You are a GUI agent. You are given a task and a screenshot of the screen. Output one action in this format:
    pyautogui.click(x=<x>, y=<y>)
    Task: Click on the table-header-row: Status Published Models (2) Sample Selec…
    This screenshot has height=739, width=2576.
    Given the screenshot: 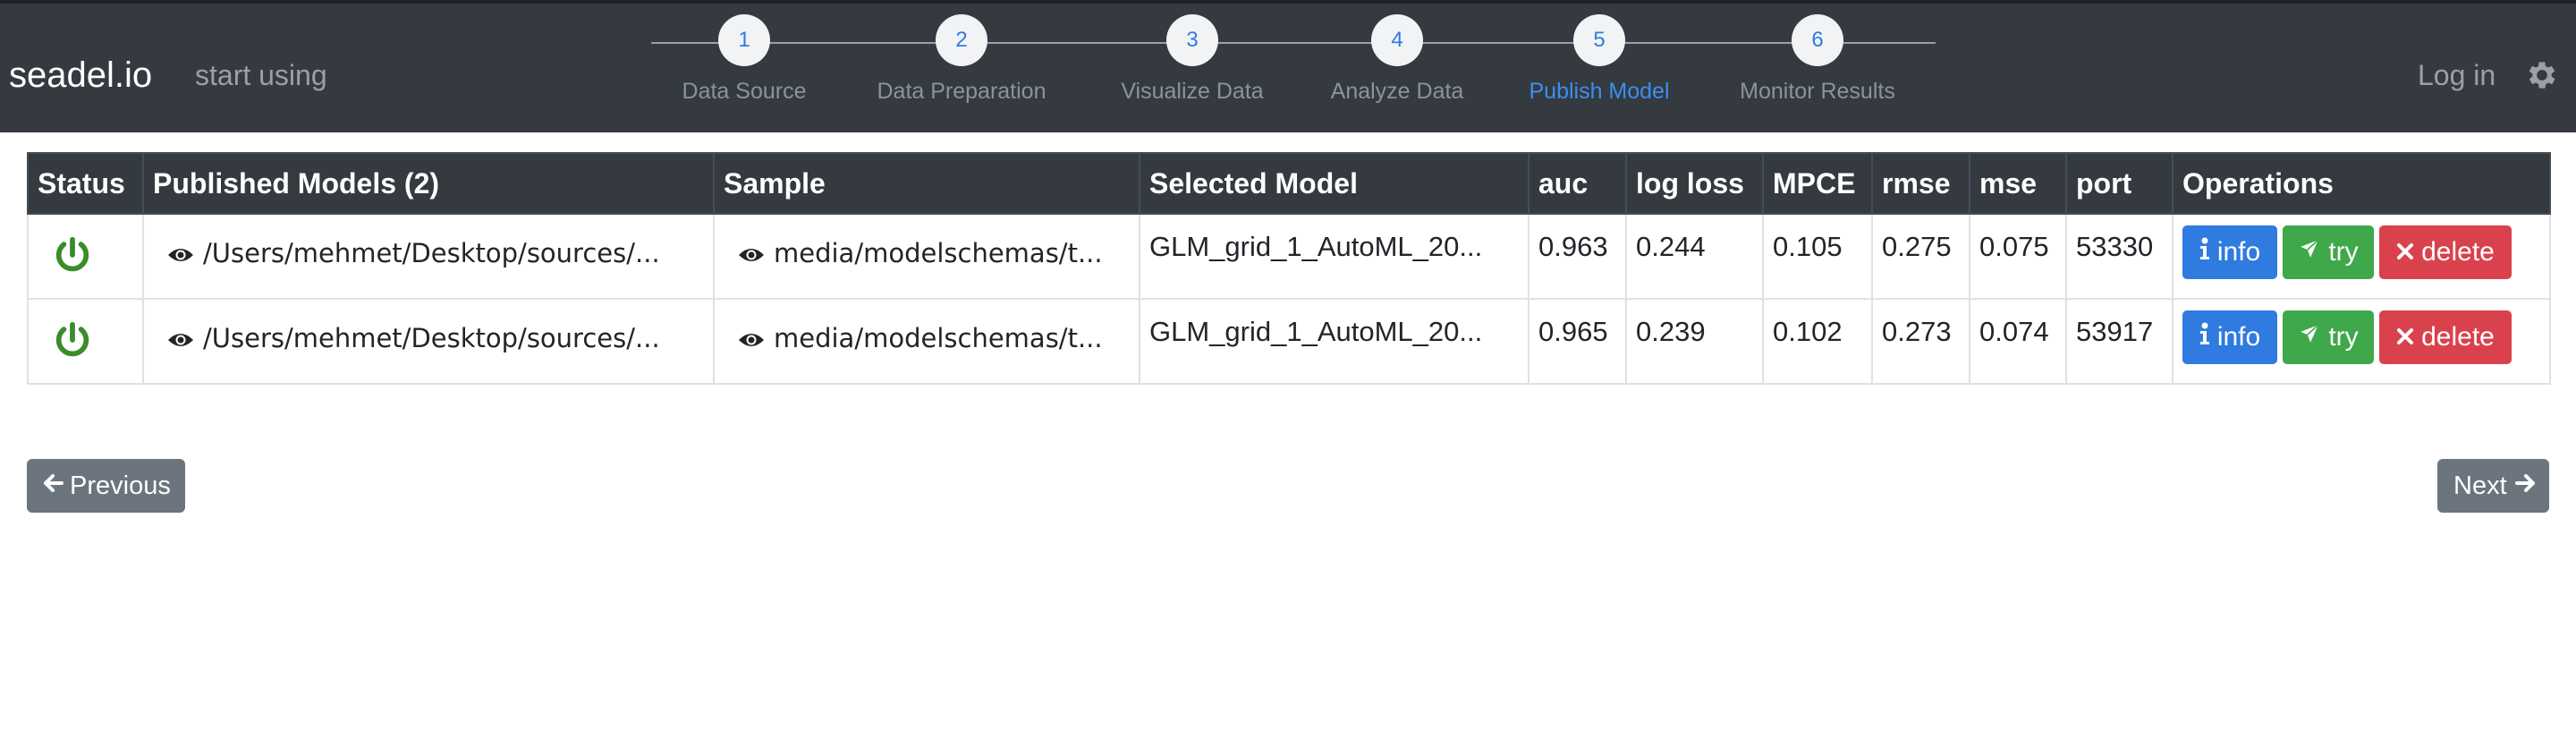 What is the action you would take?
    pyautogui.click(x=1289, y=183)
    